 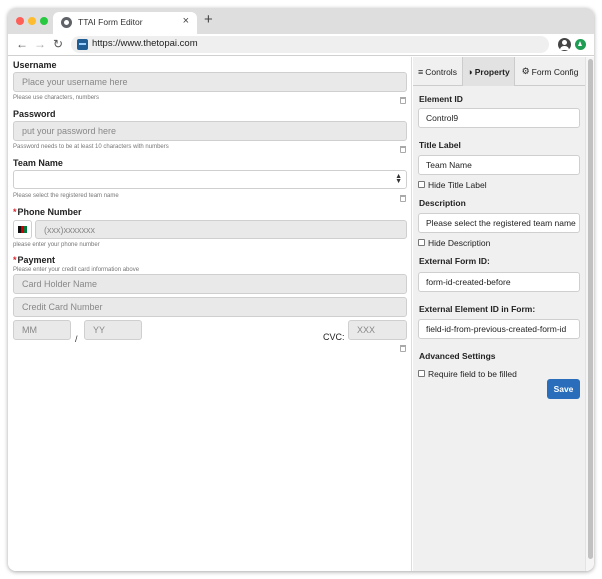 I want to click on delete-username-icon, so click(x=403, y=100).